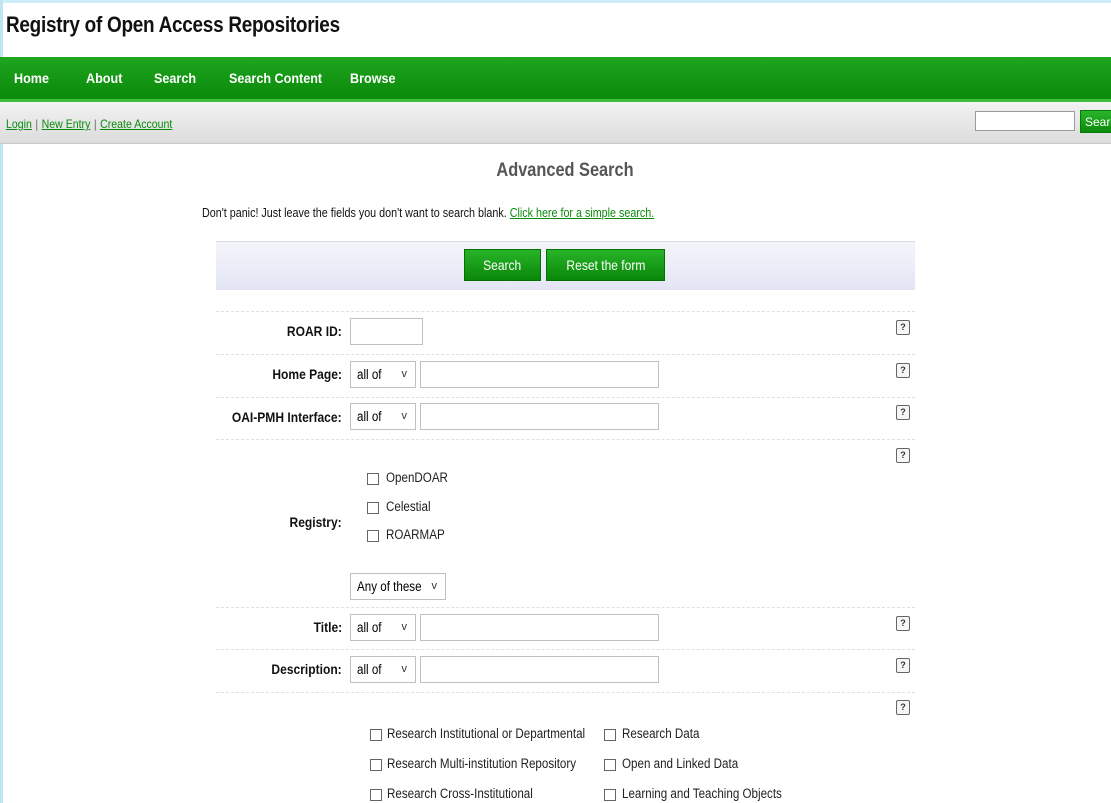 The width and height of the screenshot is (1111, 803). I want to click on type-checkbox-learning-teaching, so click(610, 795).